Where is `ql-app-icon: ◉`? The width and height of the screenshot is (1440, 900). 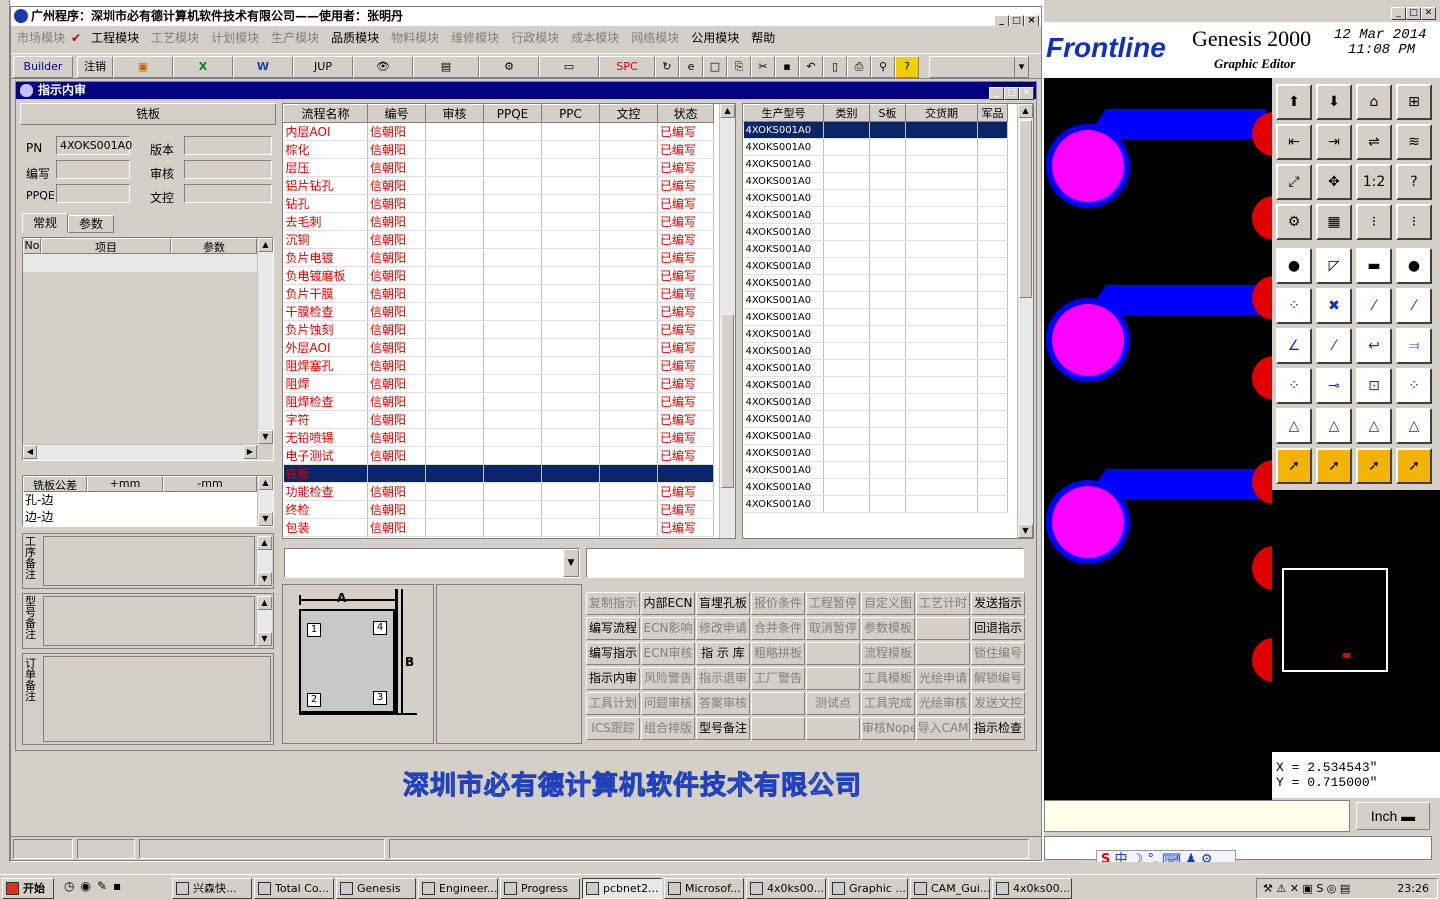 ql-app-icon: ◉ is located at coordinates (85, 888).